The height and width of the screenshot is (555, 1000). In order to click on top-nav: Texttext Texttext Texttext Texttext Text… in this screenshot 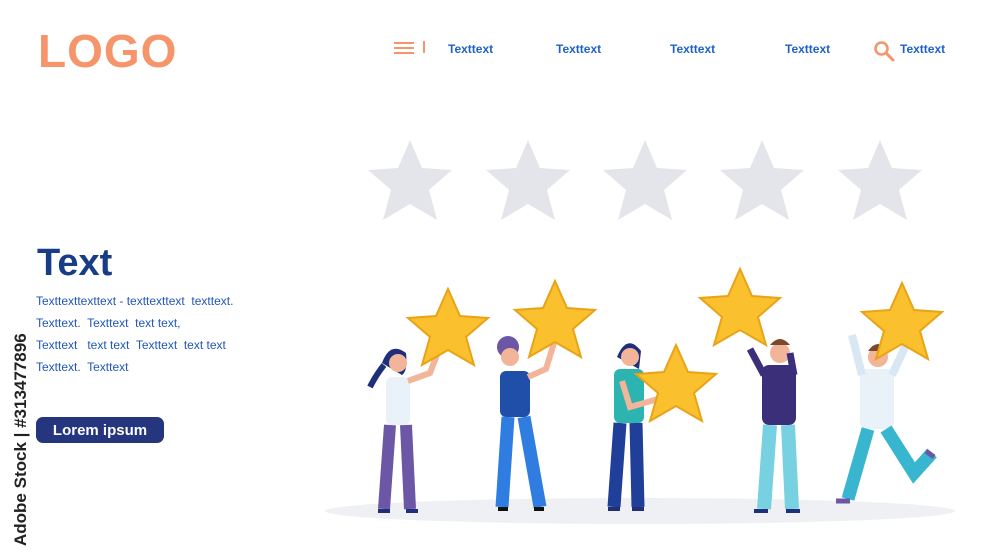, I will do `click(675, 50)`.